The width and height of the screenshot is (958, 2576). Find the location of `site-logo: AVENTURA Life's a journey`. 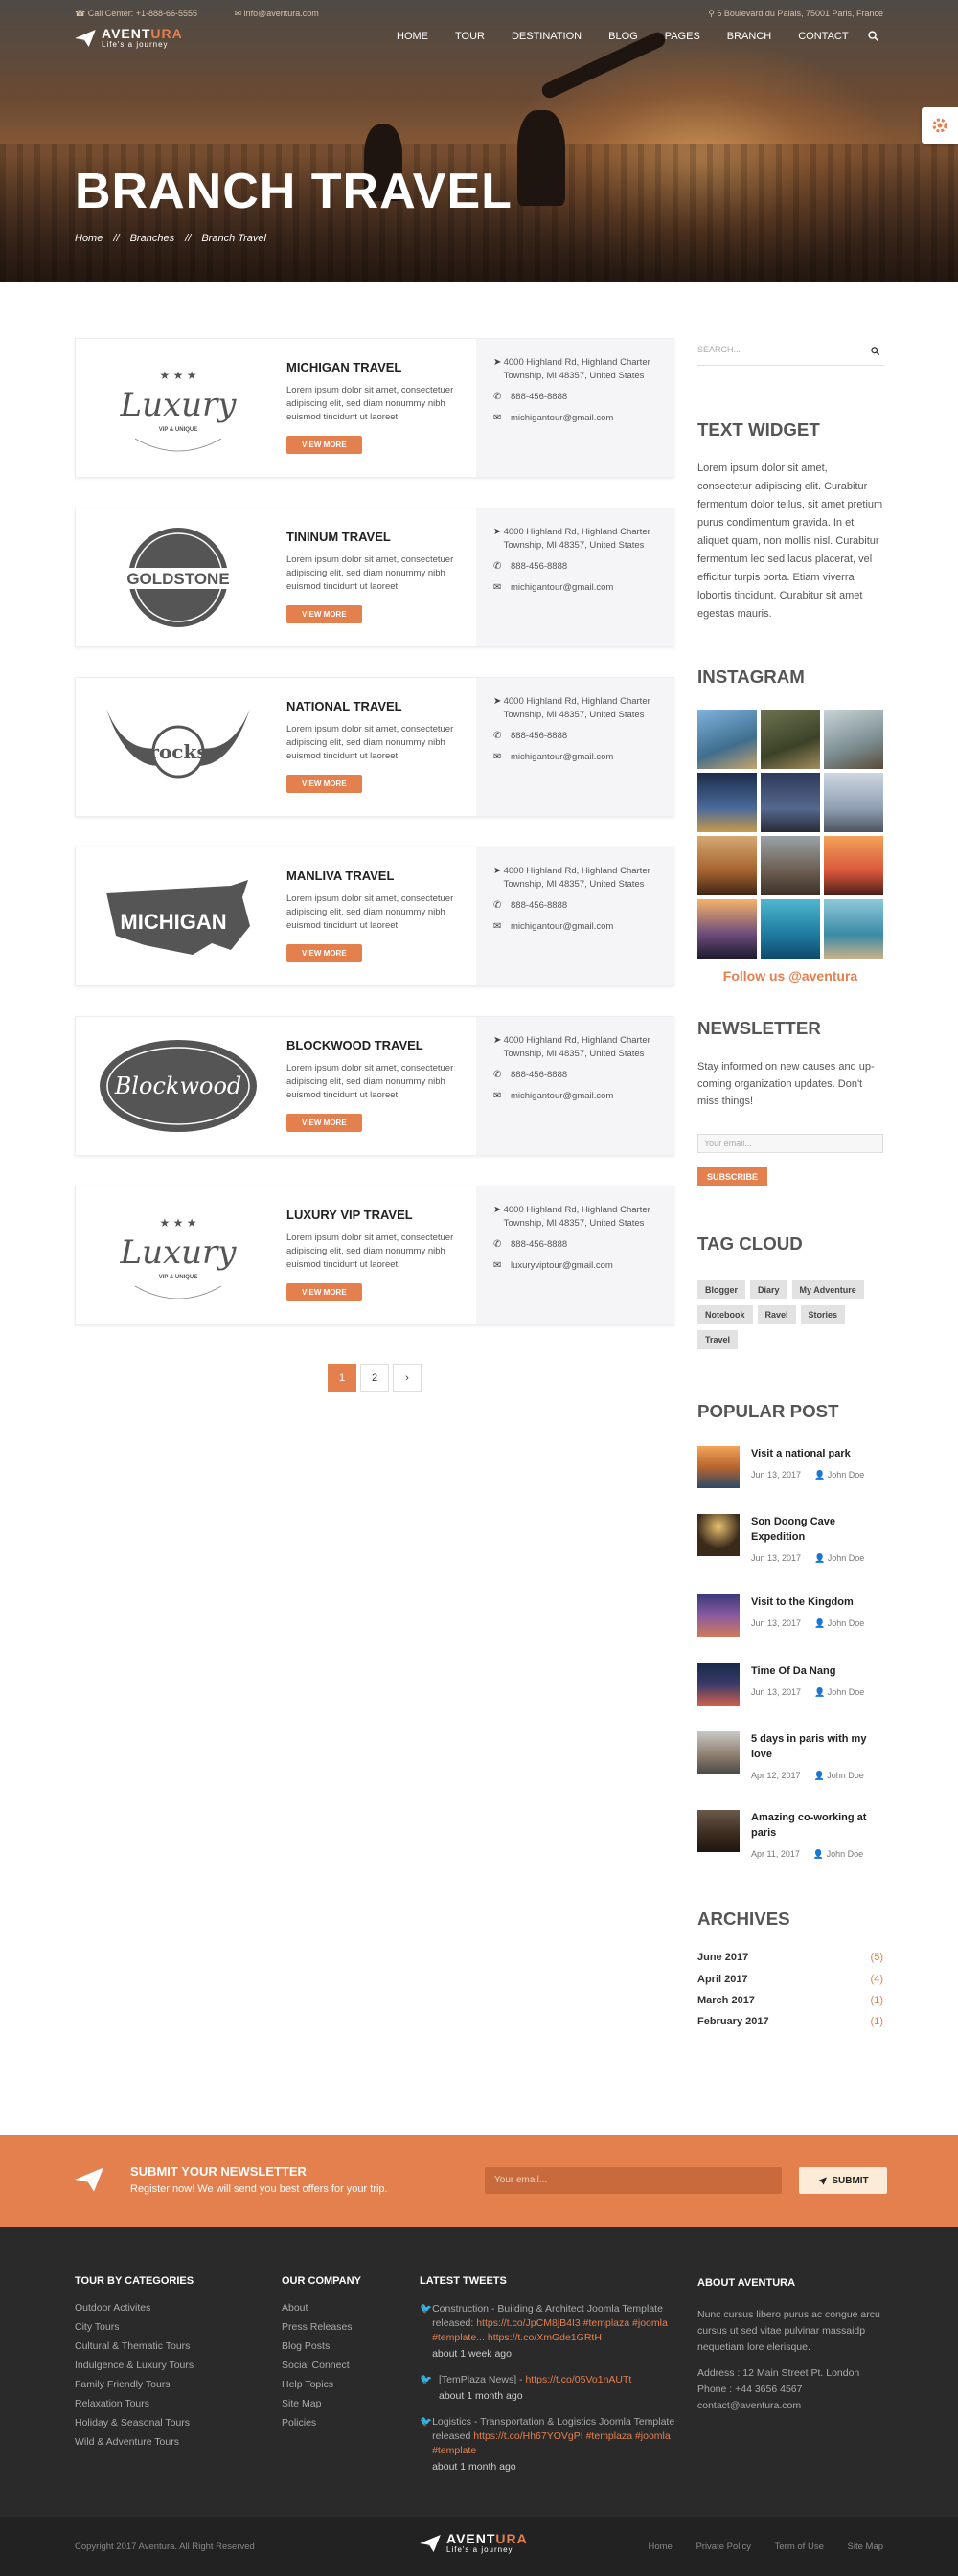

site-logo: AVENTURA Life's a journey is located at coordinates (129, 38).